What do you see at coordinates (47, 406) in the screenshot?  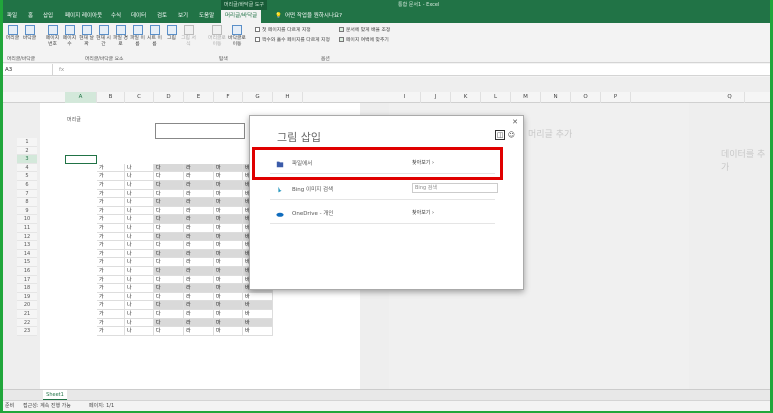 I see `status-accessibility: 접근성: 계속 진행 가능` at bounding box center [47, 406].